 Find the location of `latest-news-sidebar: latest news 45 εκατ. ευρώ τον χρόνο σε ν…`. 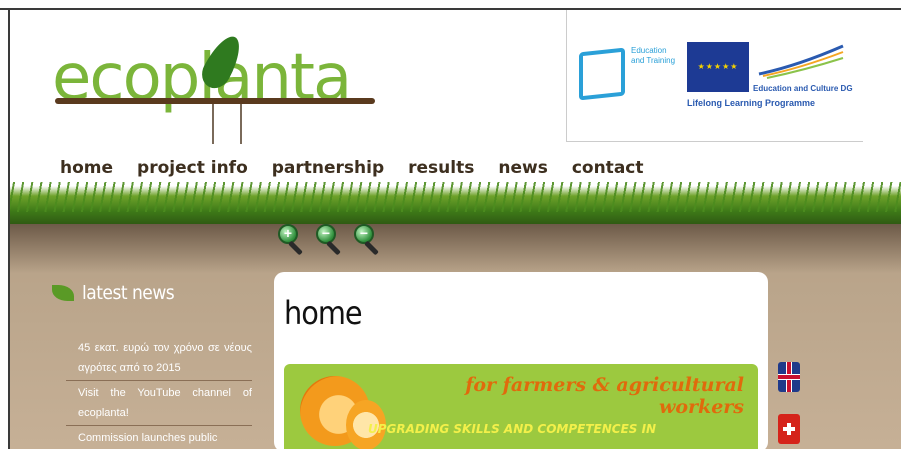

latest-news-sidebar: latest news 45 εκατ. ευρώ τον χρόνο σε ν… is located at coordinates (157, 363).